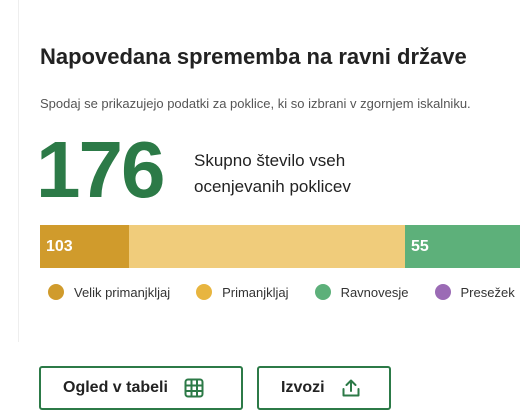 Image resolution: width=520 pixels, height=416 pixels. I want to click on legend-item-presezek: Presežek, so click(474, 292).